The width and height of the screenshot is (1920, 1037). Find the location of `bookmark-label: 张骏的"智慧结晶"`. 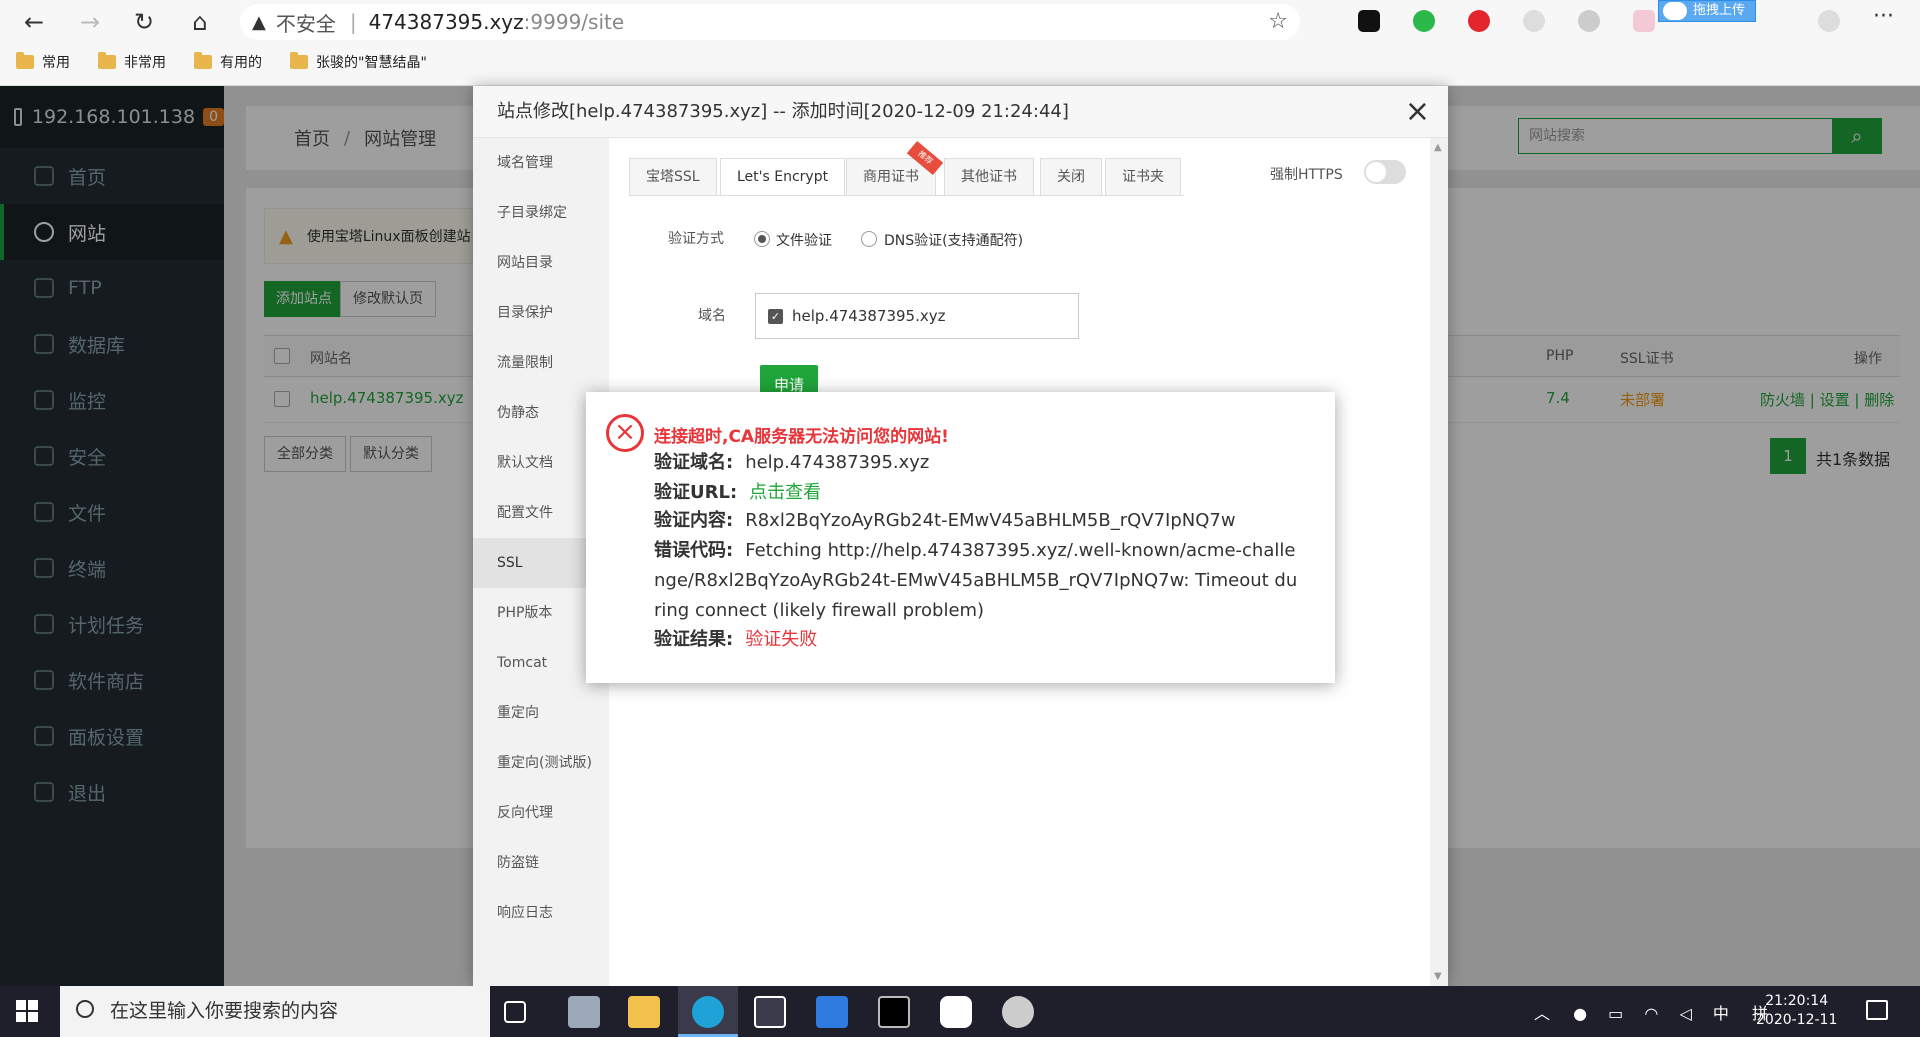

bookmark-label: 张骏的"智慧结晶" is located at coordinates (371, 63).